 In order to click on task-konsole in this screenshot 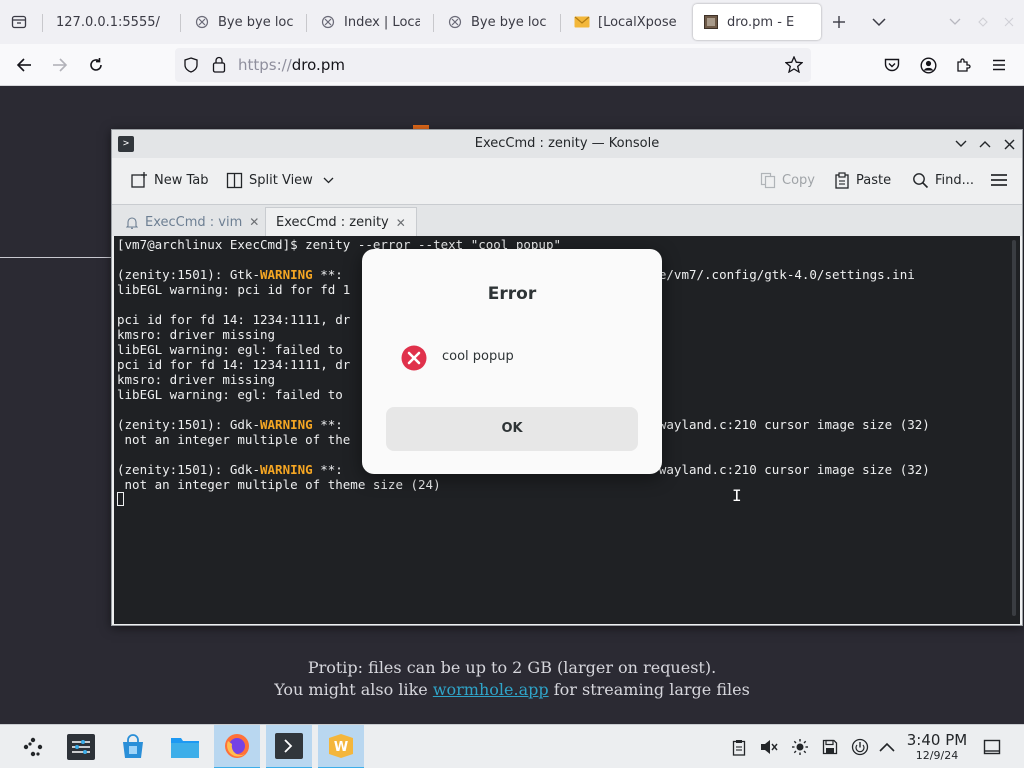, I will do `click(289, 746)`.